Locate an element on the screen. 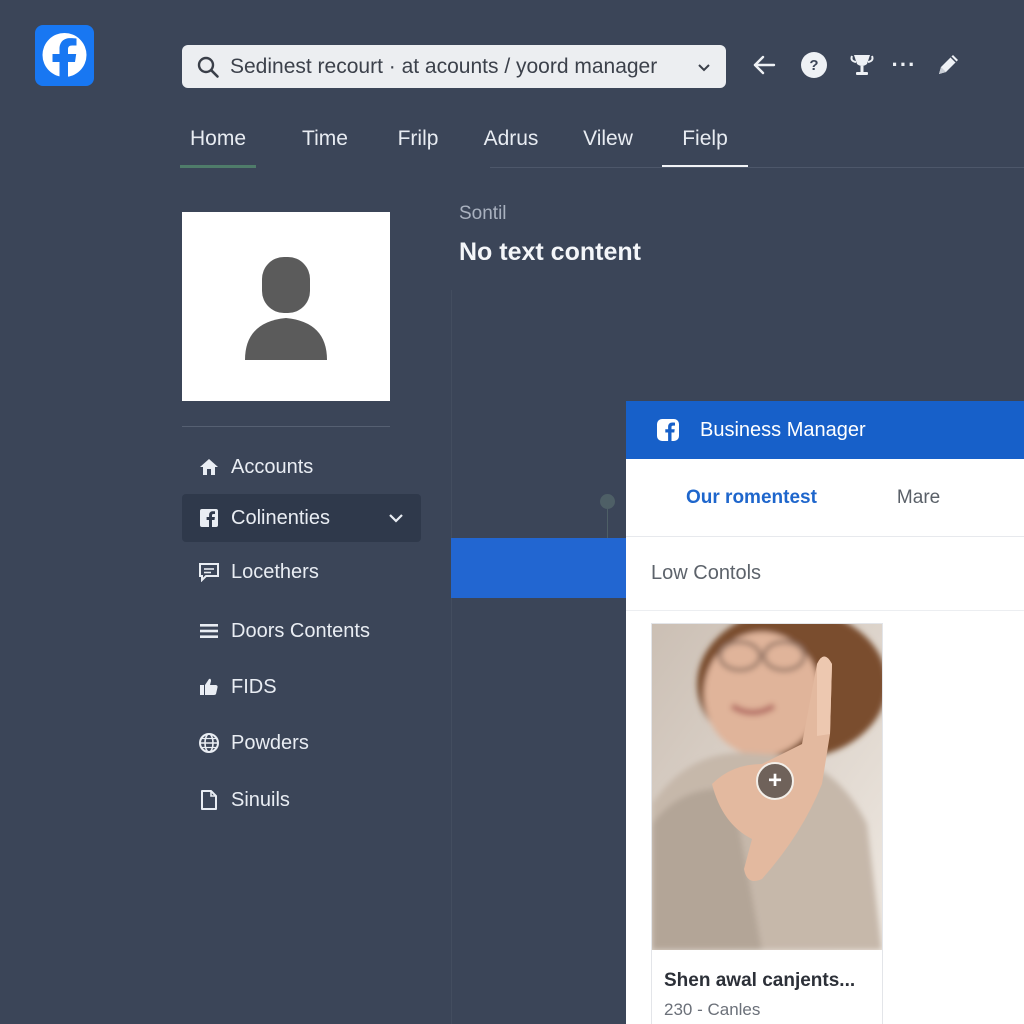  tab-home: Home is located at coordinates (218, 139).